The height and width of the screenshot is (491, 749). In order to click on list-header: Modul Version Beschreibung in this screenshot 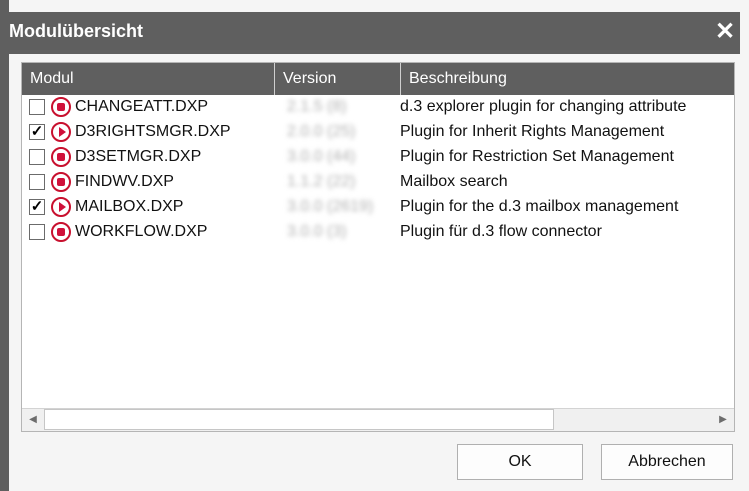, I will do `click(378, 79)`.